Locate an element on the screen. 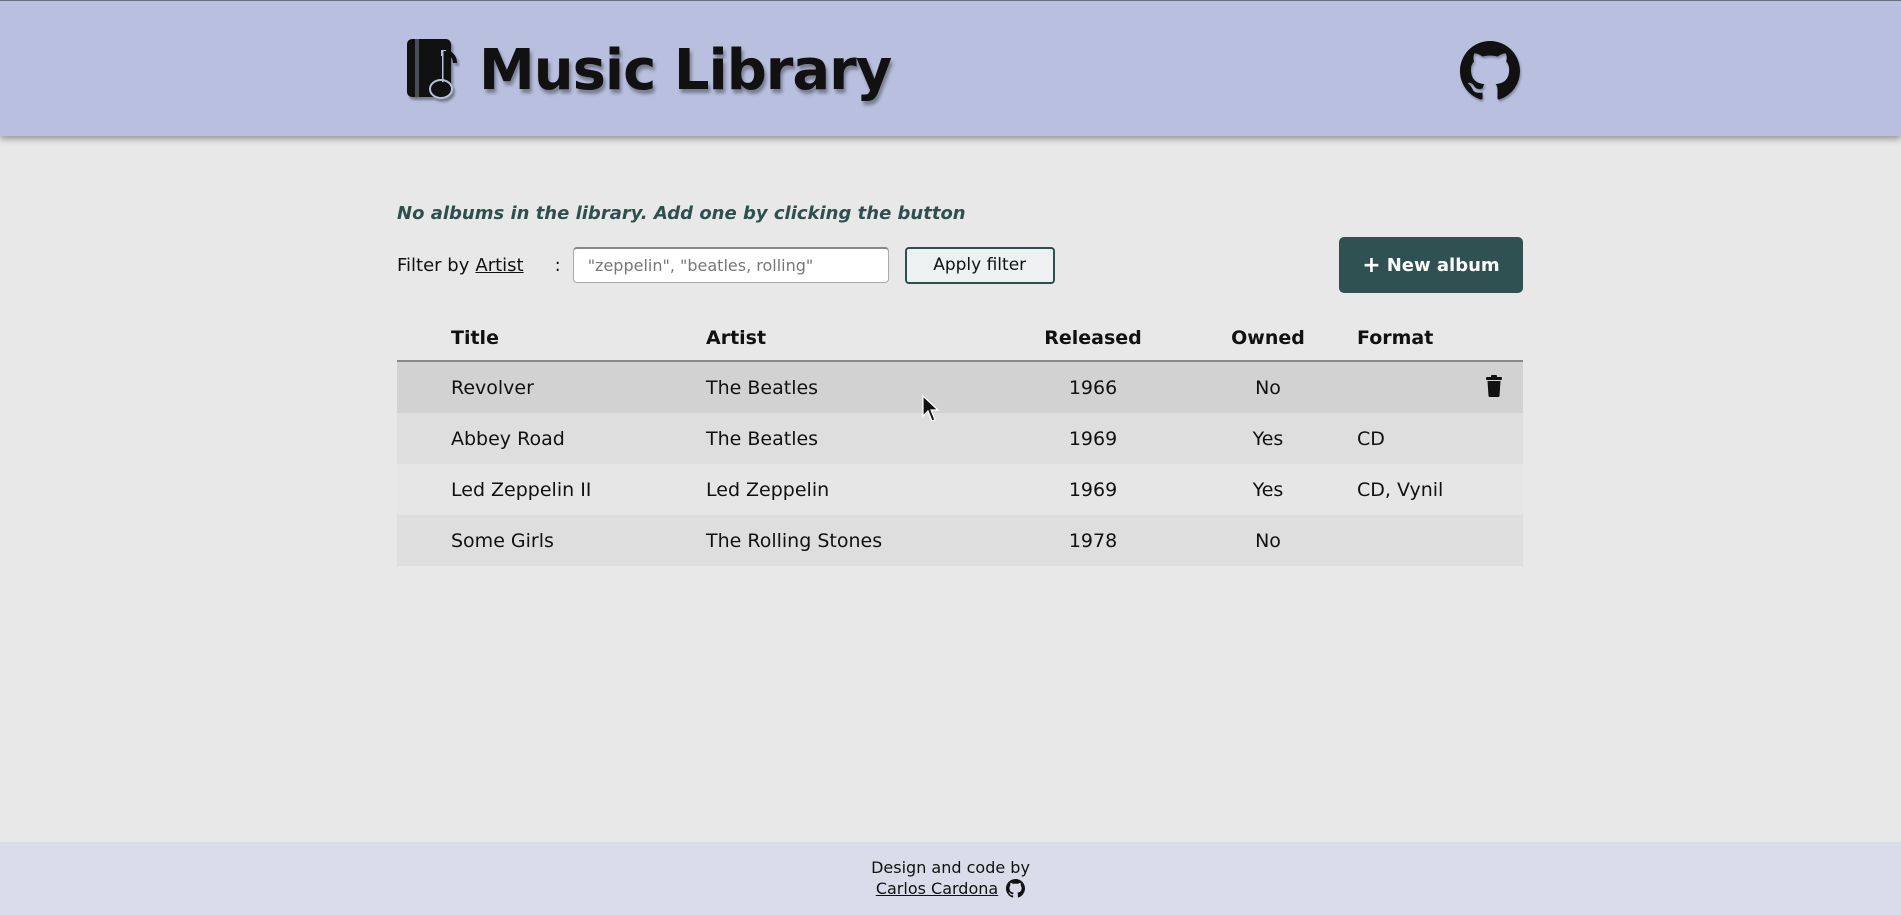  app-header: Music Library is located at coordinates (950, 68).